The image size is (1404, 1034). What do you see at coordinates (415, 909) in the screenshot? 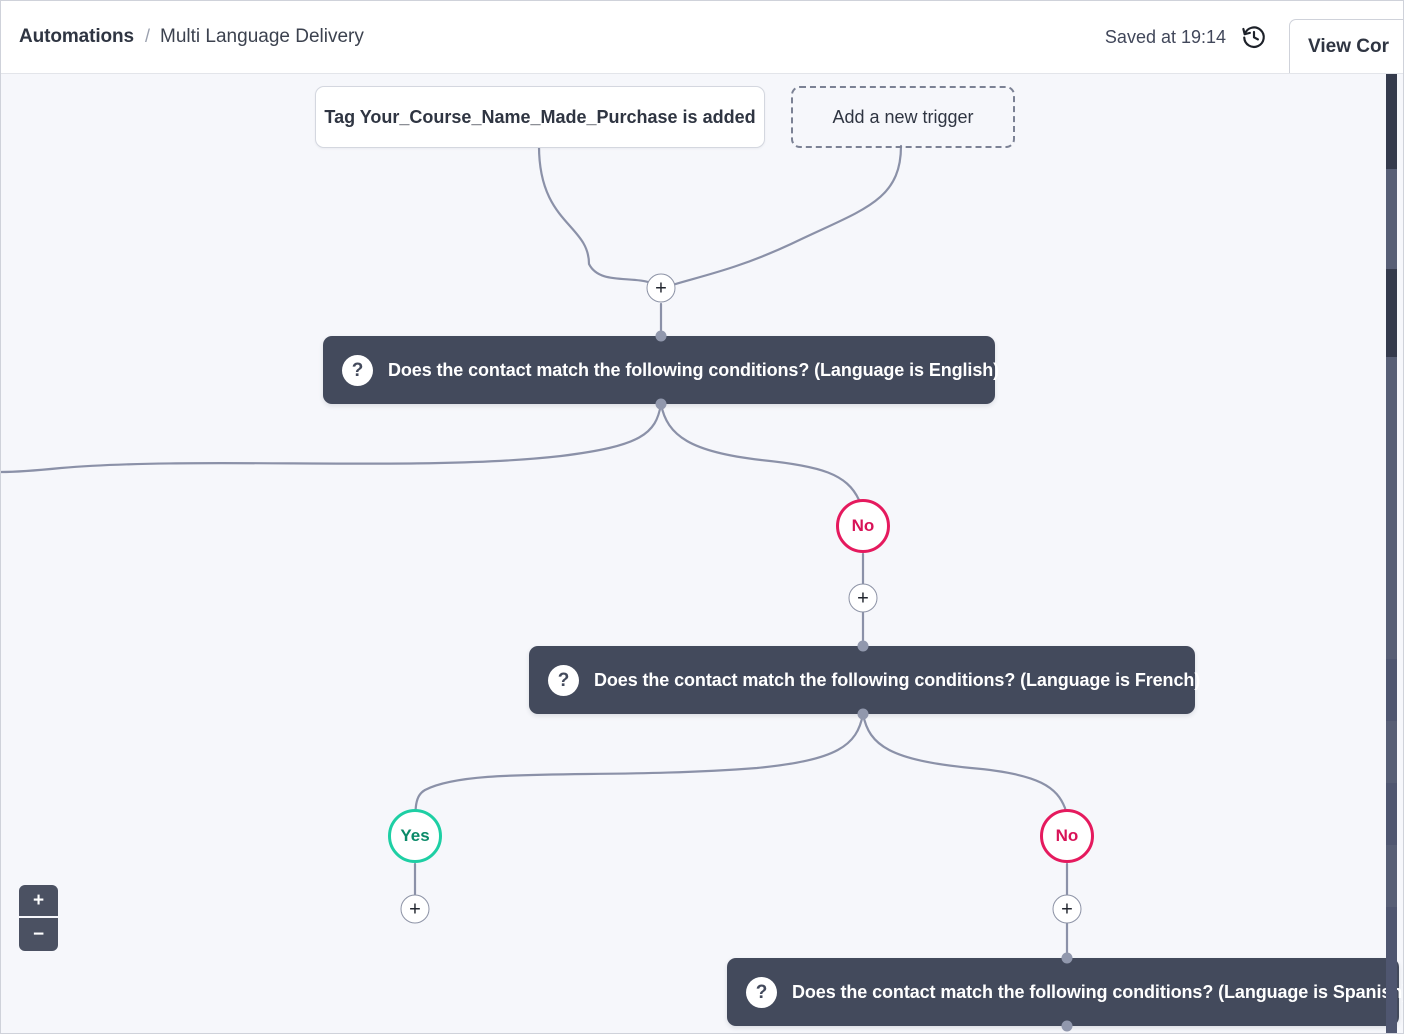
I see `add-step-french-yes: +` at bounding box center [415, 909].